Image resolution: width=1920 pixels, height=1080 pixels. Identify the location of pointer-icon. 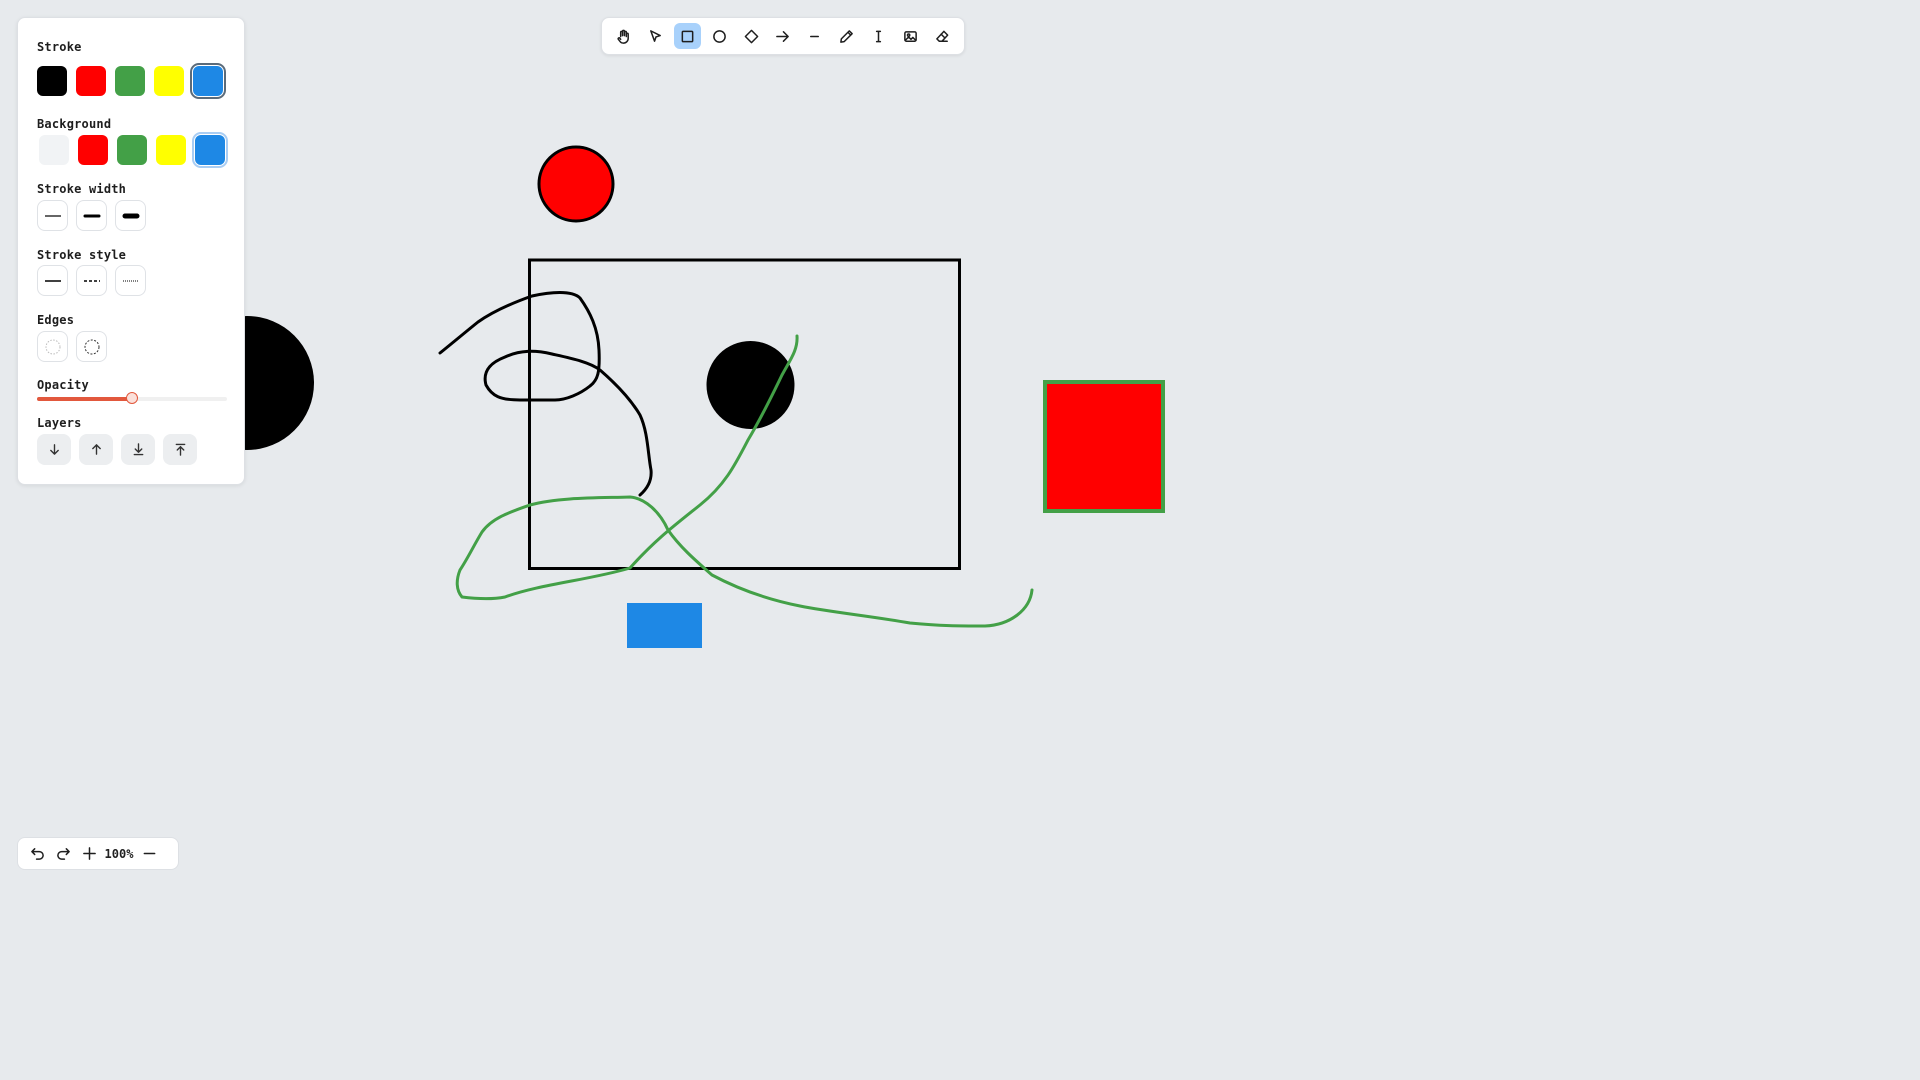
(656, 35).